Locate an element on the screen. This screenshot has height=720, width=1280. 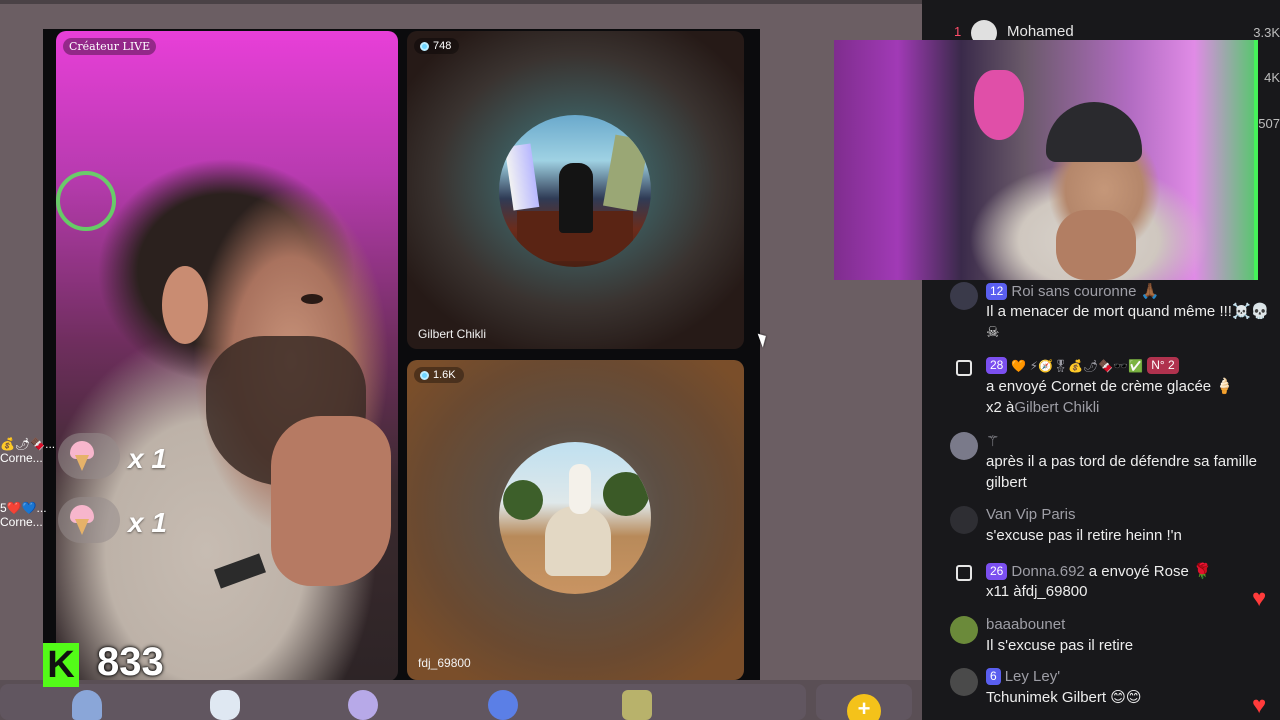
chat-header: 12 Roi sans couronne 🙏🏾 is located at coordinates (1072, 291).